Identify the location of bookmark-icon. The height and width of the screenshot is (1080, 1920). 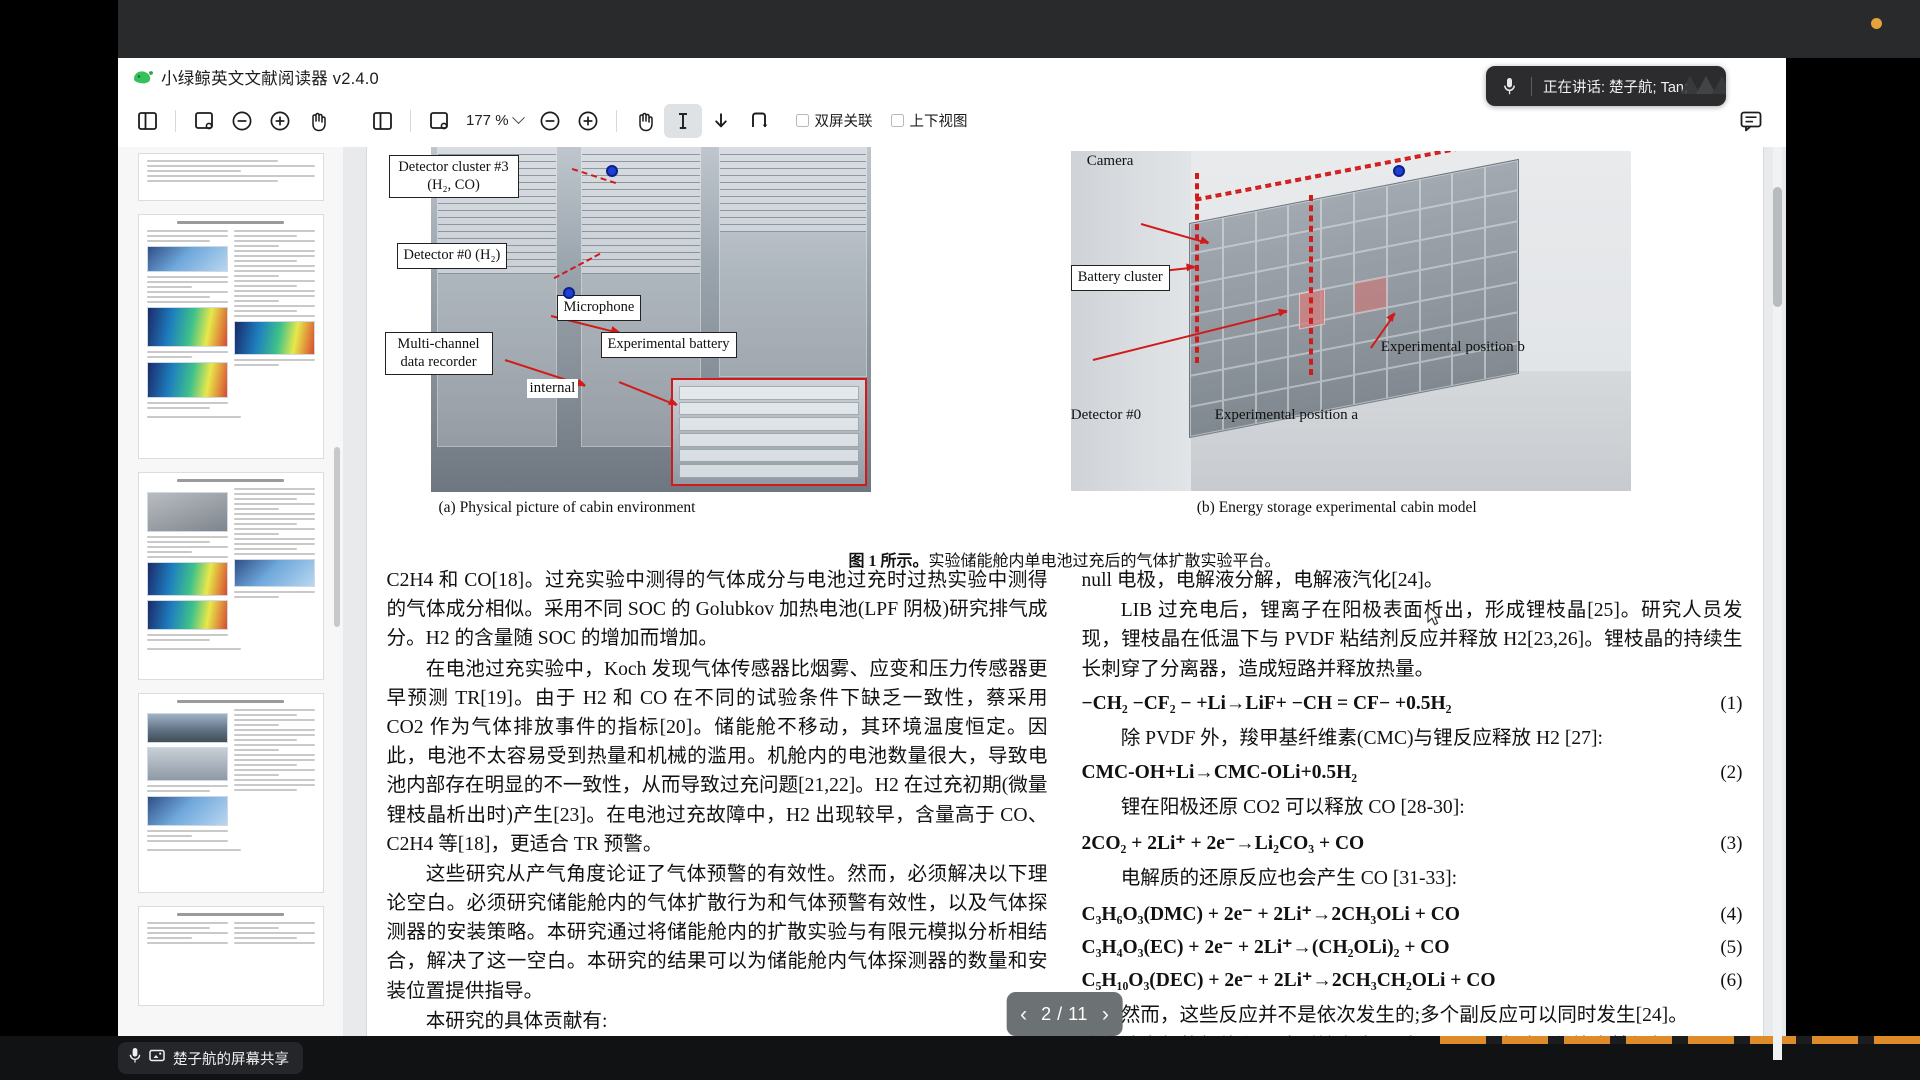
(759, 121).